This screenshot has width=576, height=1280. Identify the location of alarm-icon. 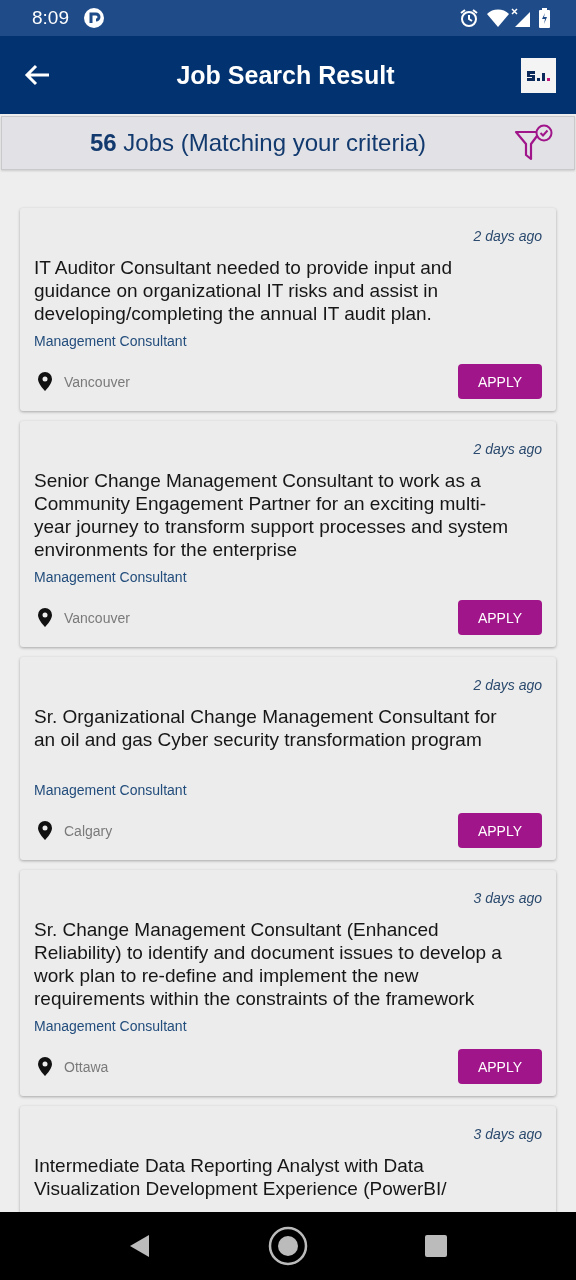
(469, 18).